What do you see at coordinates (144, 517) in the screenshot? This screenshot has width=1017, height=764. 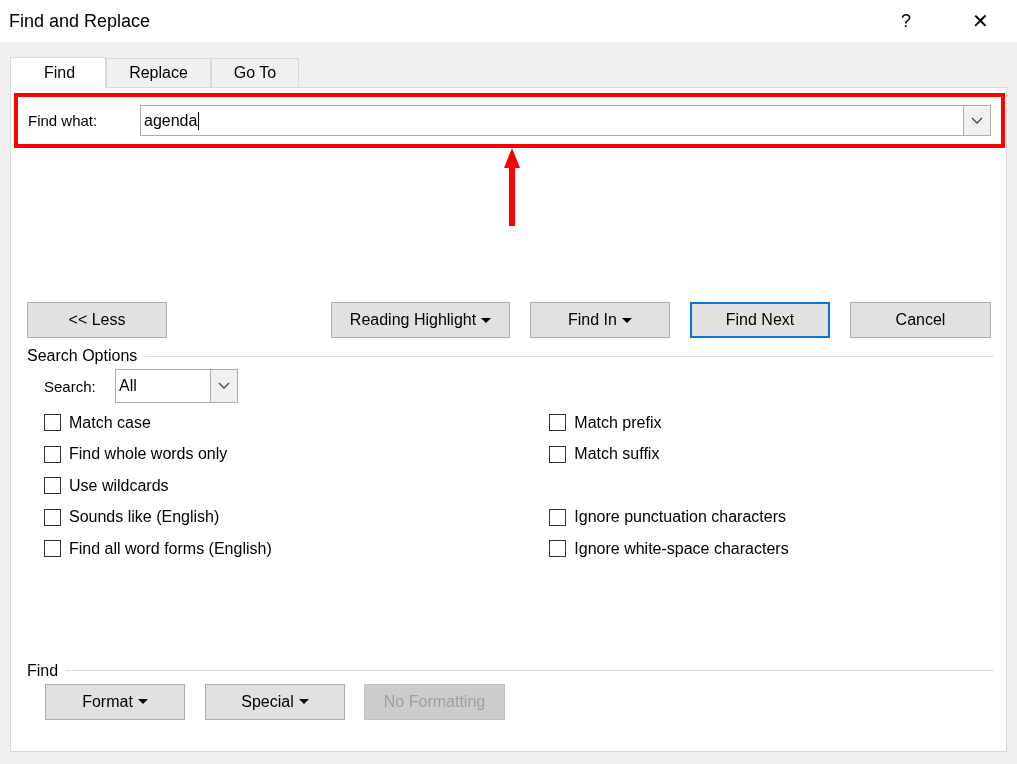 I see `option-label: Sounds like (English)` at bounding box center [144, 517].